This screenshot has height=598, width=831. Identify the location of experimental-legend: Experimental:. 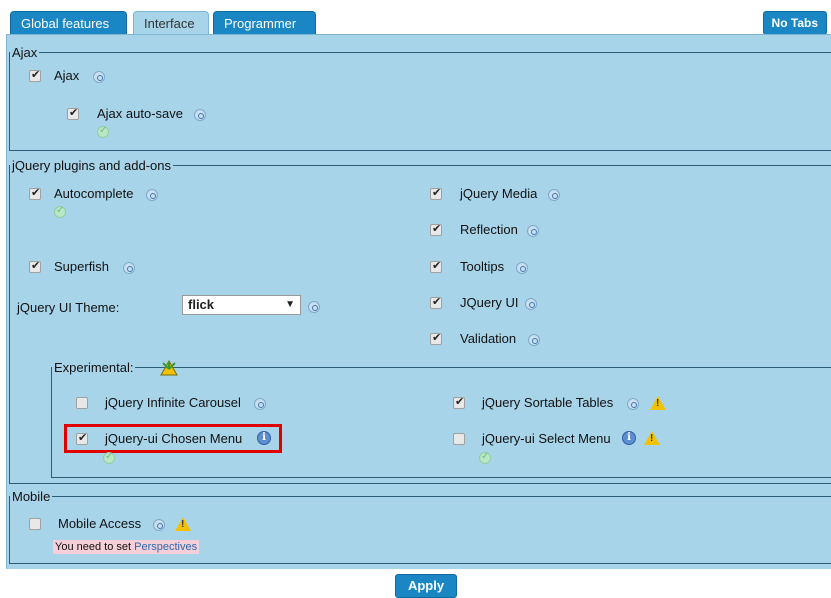
(93, 367).